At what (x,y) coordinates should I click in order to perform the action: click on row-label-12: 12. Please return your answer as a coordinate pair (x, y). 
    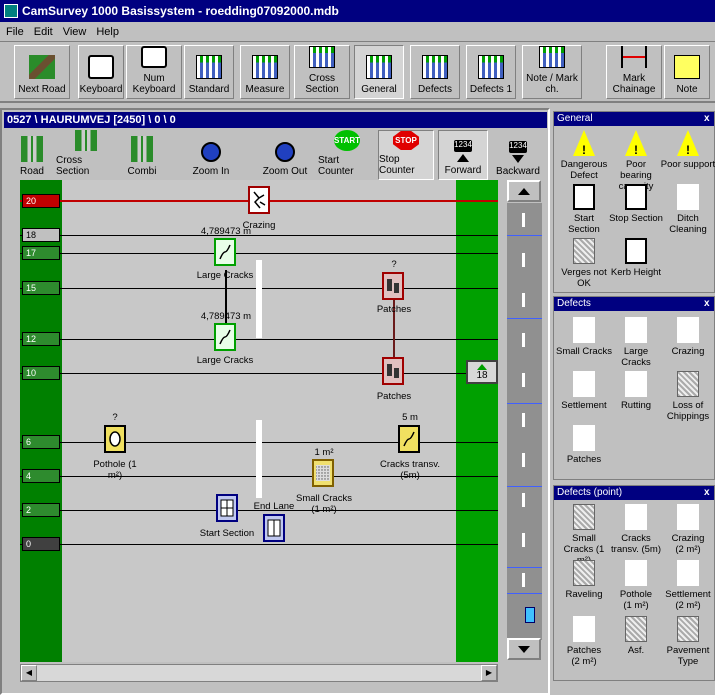
    Looking at the image, I should click on (41, 339).